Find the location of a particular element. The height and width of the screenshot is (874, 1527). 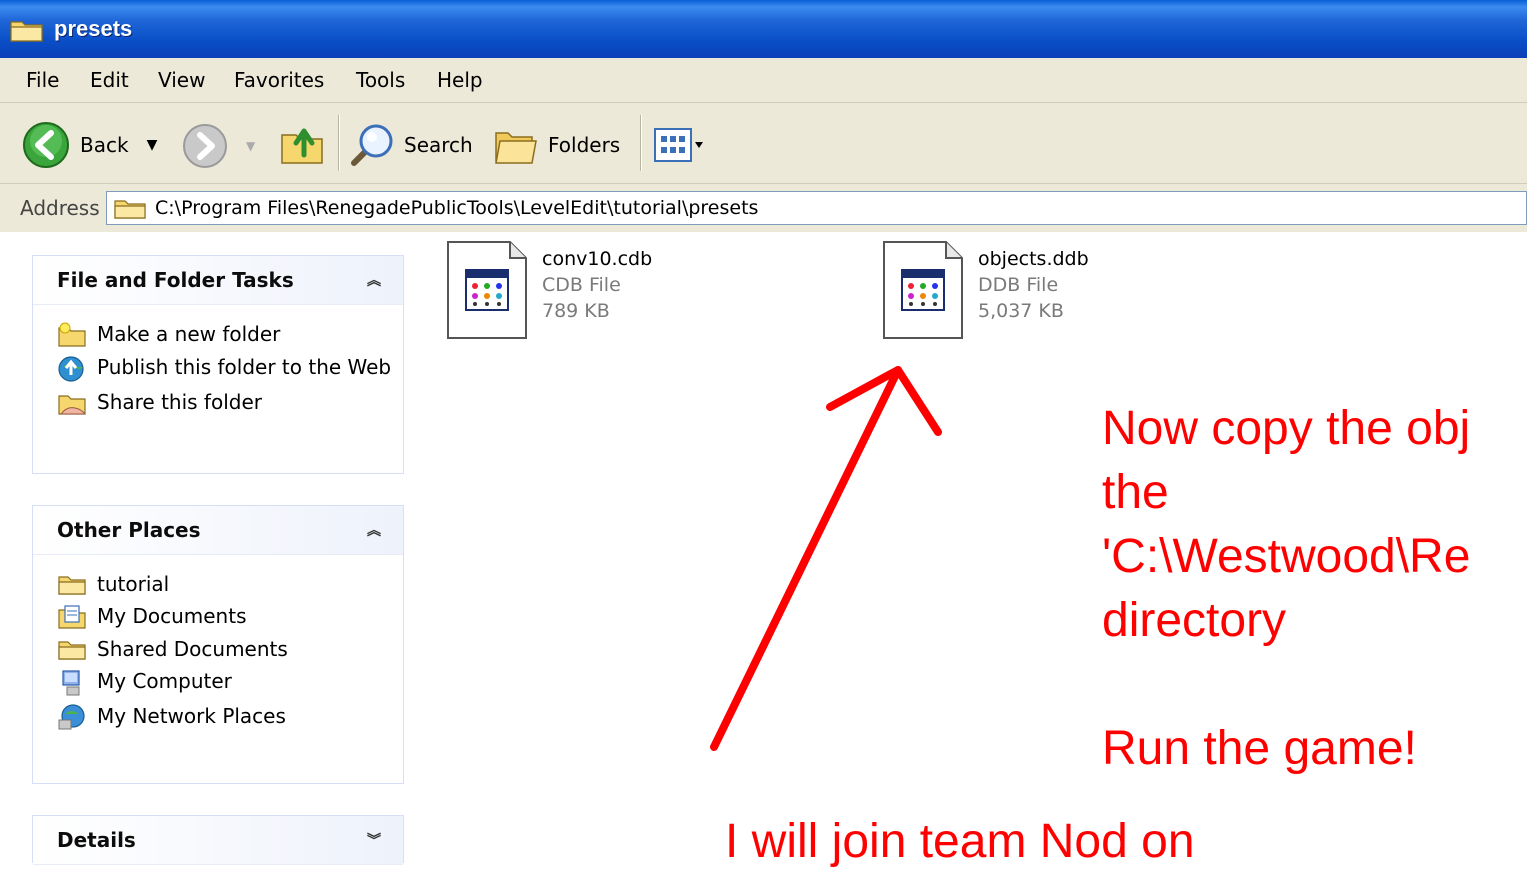

search-icon is located at coordinates (372, 145).